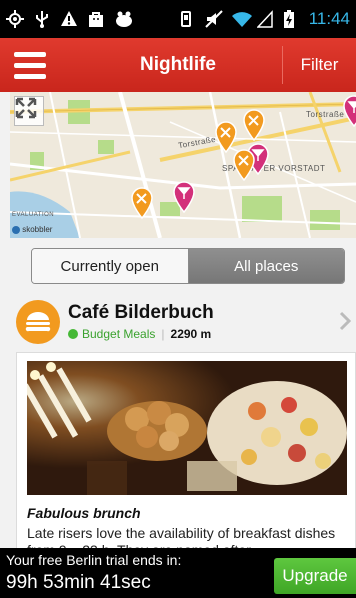  I want to click on wifi-icon, so click(241, 19).